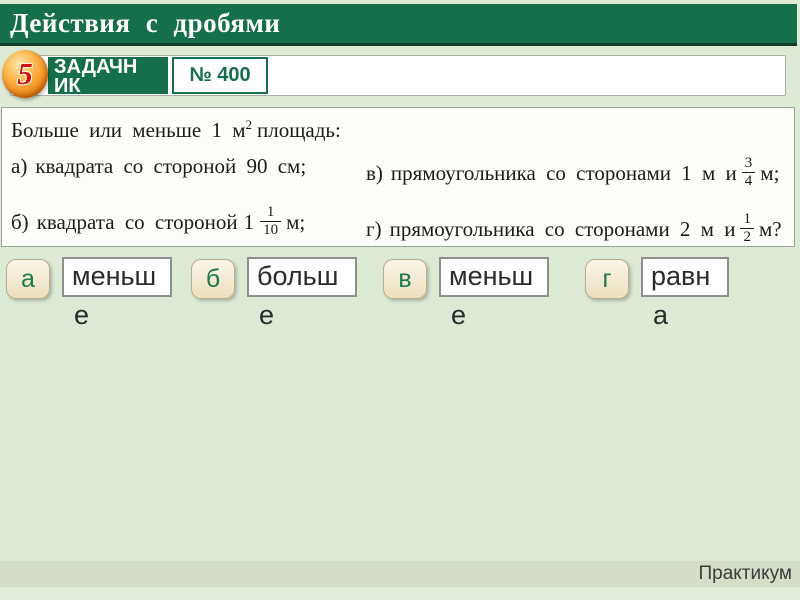 Image resolution: width=800 pixels, height=600 pixels. I want to click on item-b-text: квадрата со стороной, so click(137, 221).